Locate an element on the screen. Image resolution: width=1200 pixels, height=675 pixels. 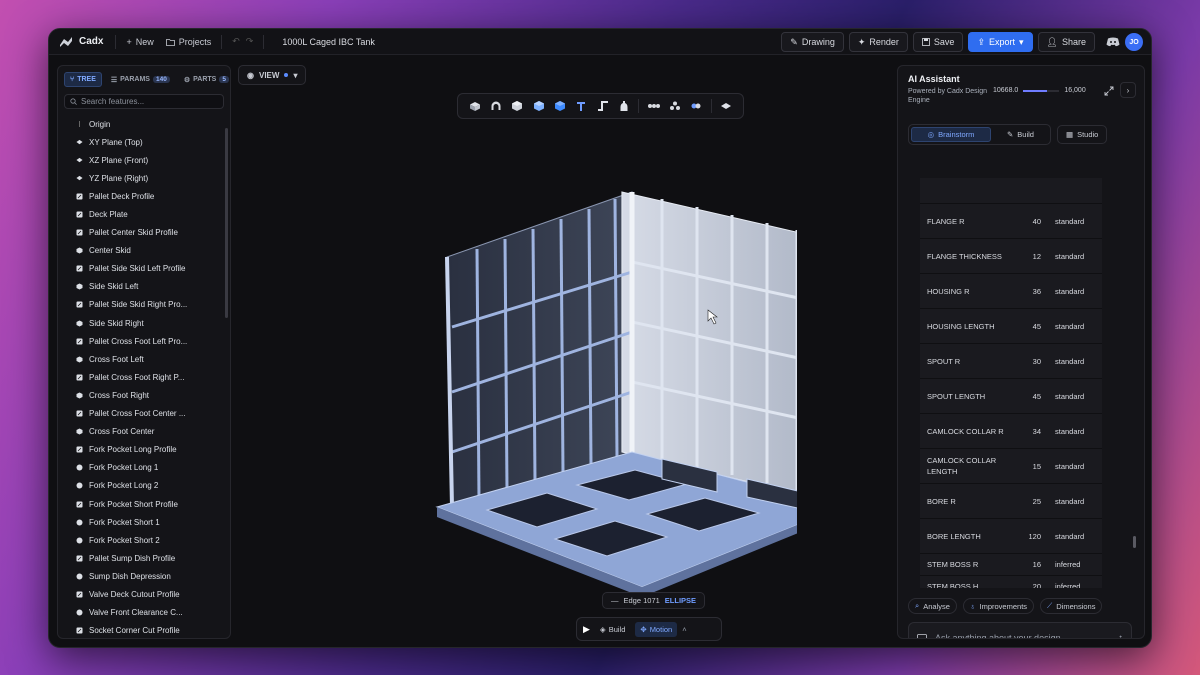
param-source: standard is located at coordinates (1070, 536).